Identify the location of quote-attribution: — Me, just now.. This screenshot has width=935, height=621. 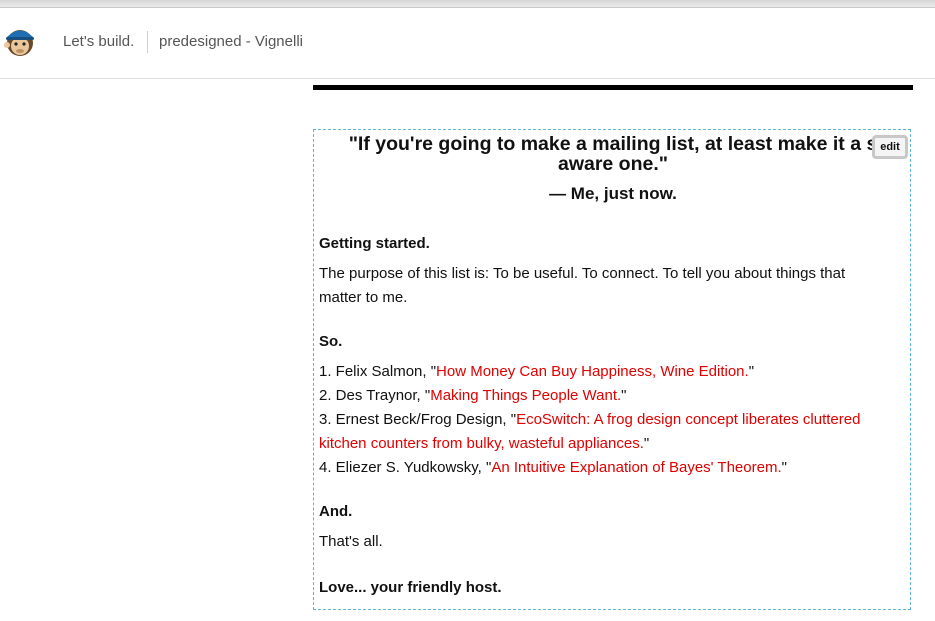
(613, 193).